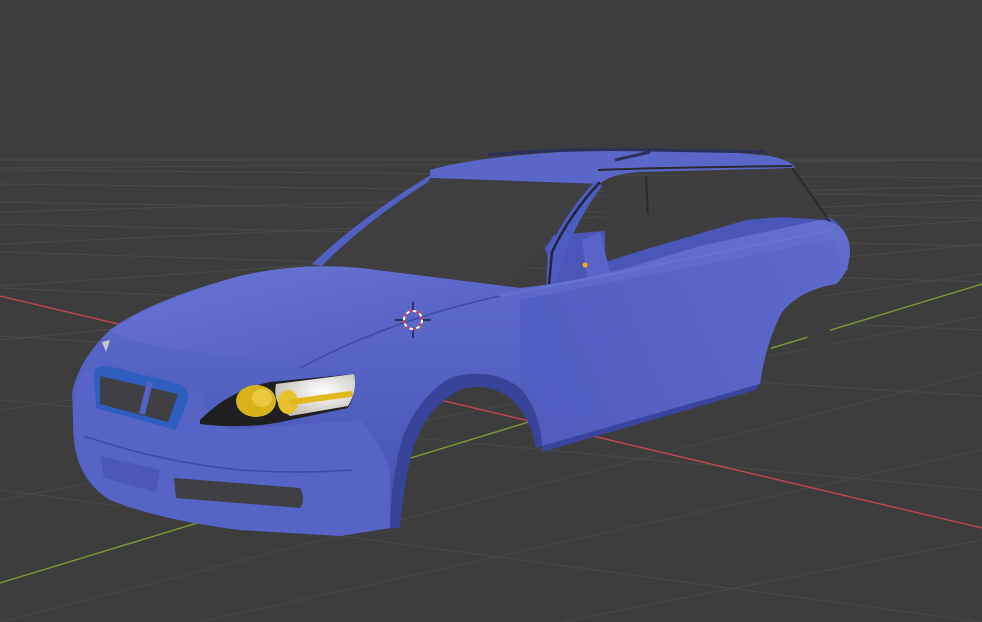 The width and height of the screenshot is (982, 622). I want to click on headlight-amber-highlight, so click(262, 398).